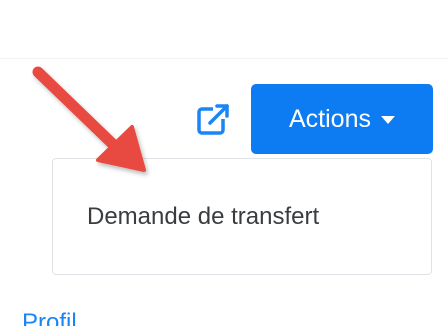  I want to click on caret-down-icon, so click(387, 120).